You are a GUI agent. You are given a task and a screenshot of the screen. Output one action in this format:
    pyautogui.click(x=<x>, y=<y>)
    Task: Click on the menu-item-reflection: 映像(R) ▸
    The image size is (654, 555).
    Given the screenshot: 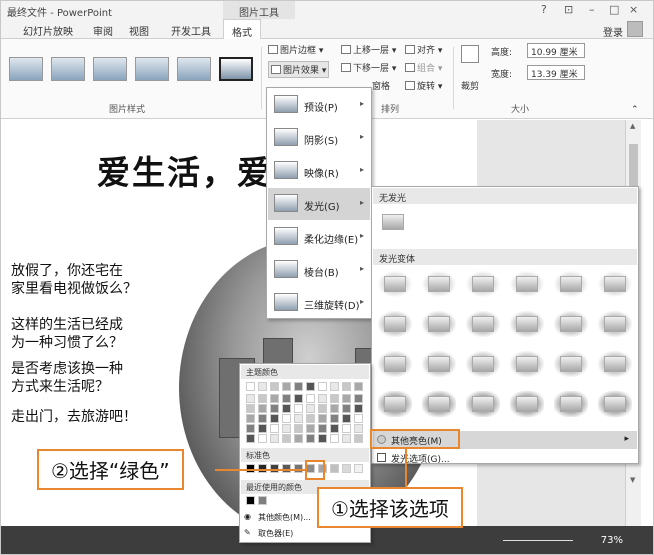 What is the action you would take?
    pyautogui.click(x=319, y=171)
    